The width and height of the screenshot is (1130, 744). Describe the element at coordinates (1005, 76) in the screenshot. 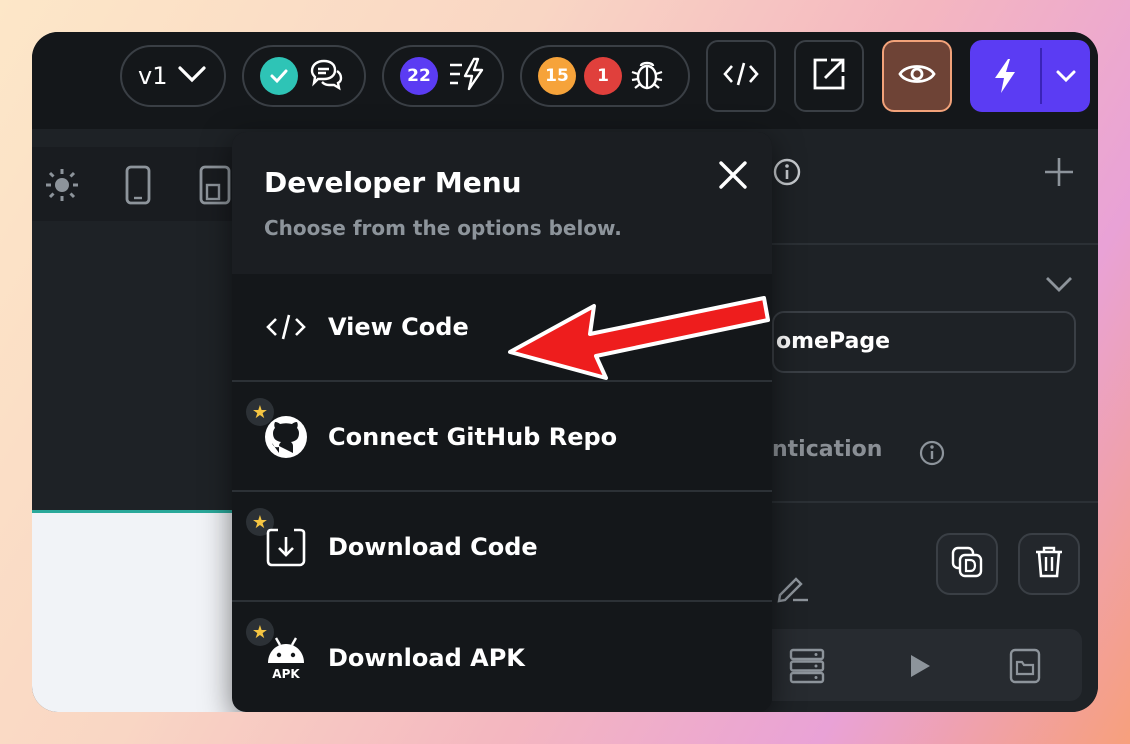

I see `lightning-icon` at that location.